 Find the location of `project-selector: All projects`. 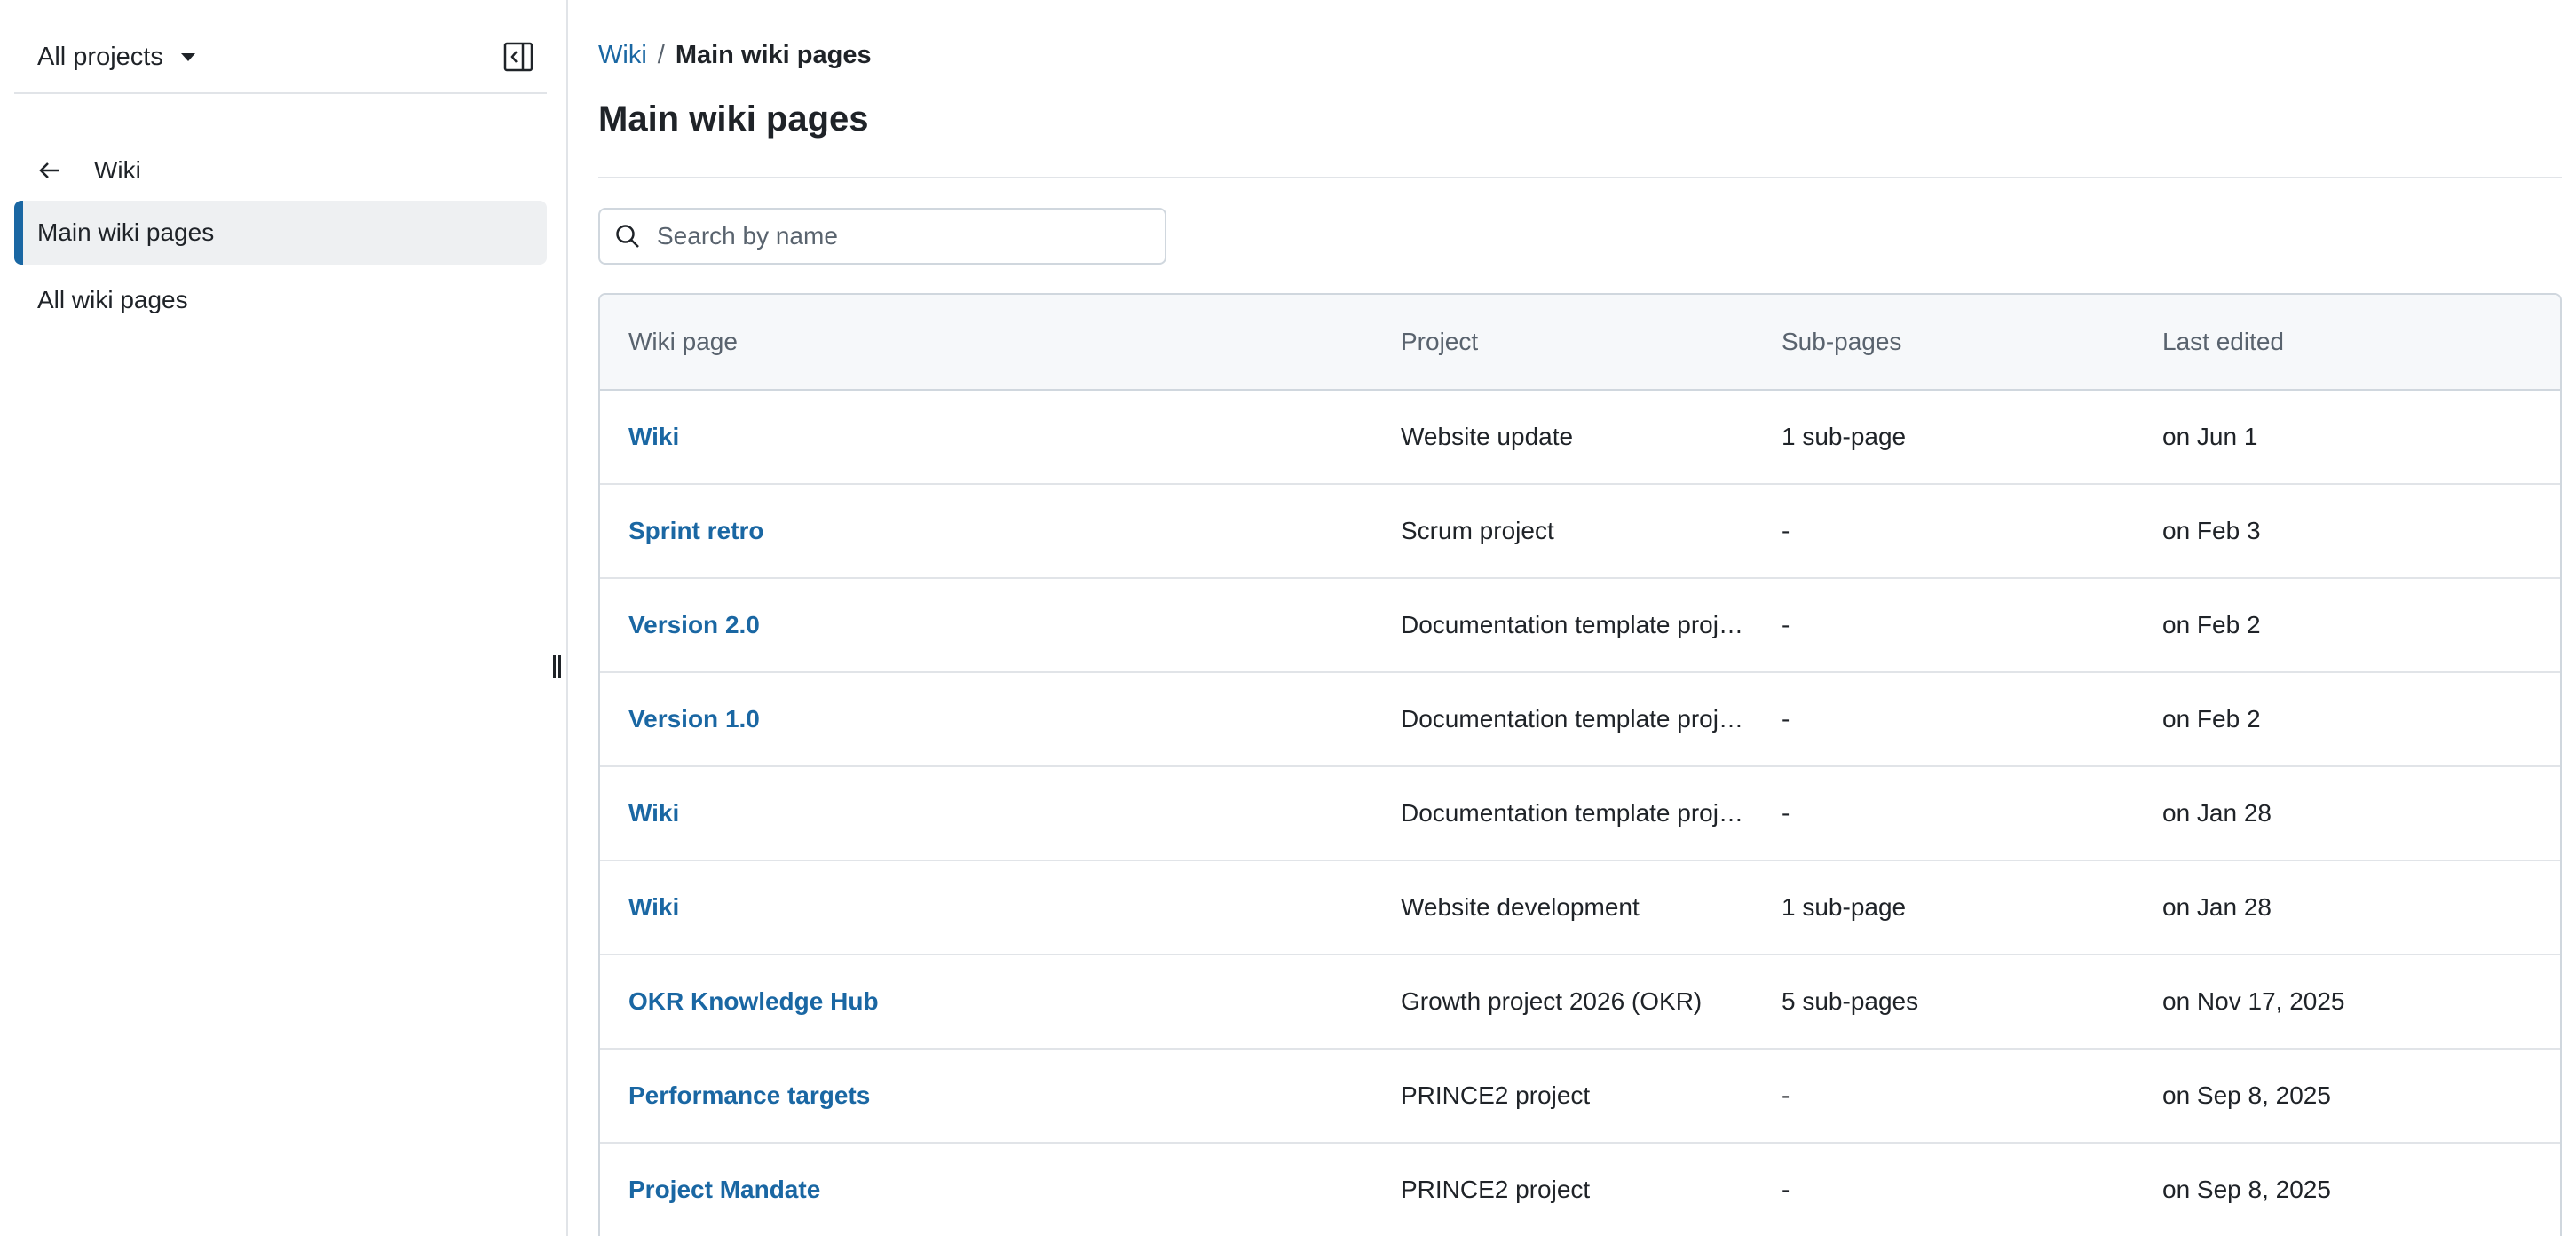

project-selector: All projects is located at coordinates (116, 56).